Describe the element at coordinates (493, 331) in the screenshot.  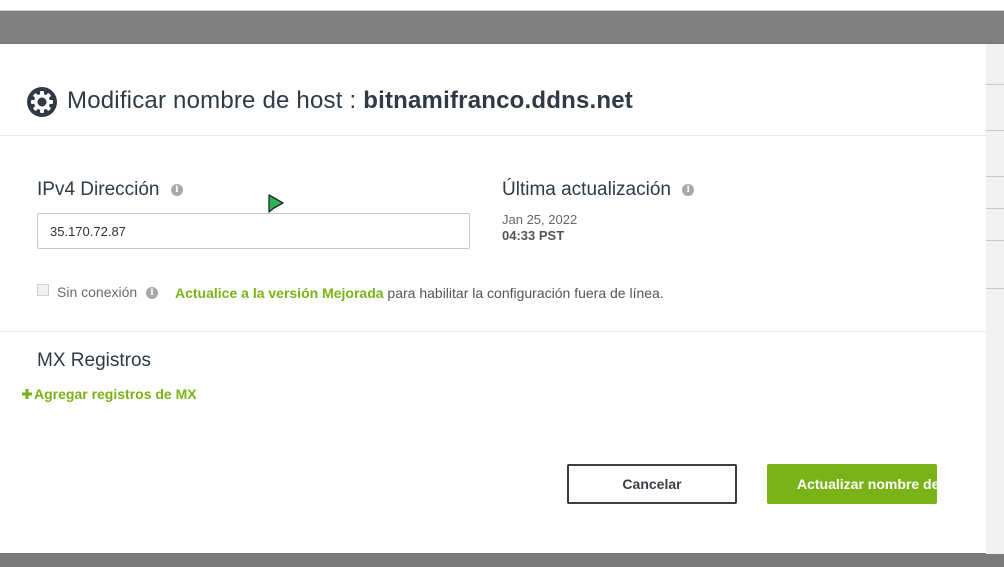
I see `section-divider` at that location.